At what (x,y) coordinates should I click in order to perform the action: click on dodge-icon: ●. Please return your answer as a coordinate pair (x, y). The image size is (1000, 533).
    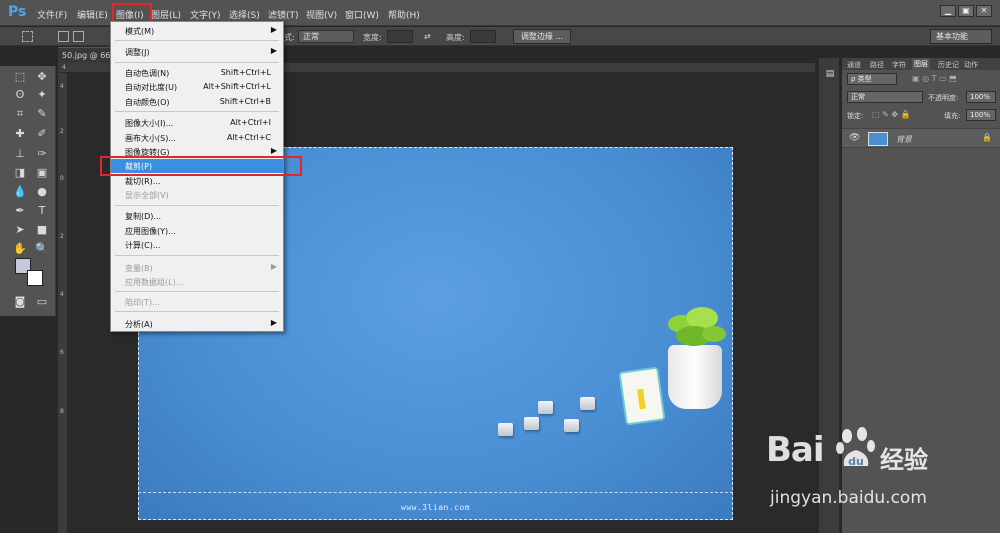
    Looking at the image, I should click on (42, 192).